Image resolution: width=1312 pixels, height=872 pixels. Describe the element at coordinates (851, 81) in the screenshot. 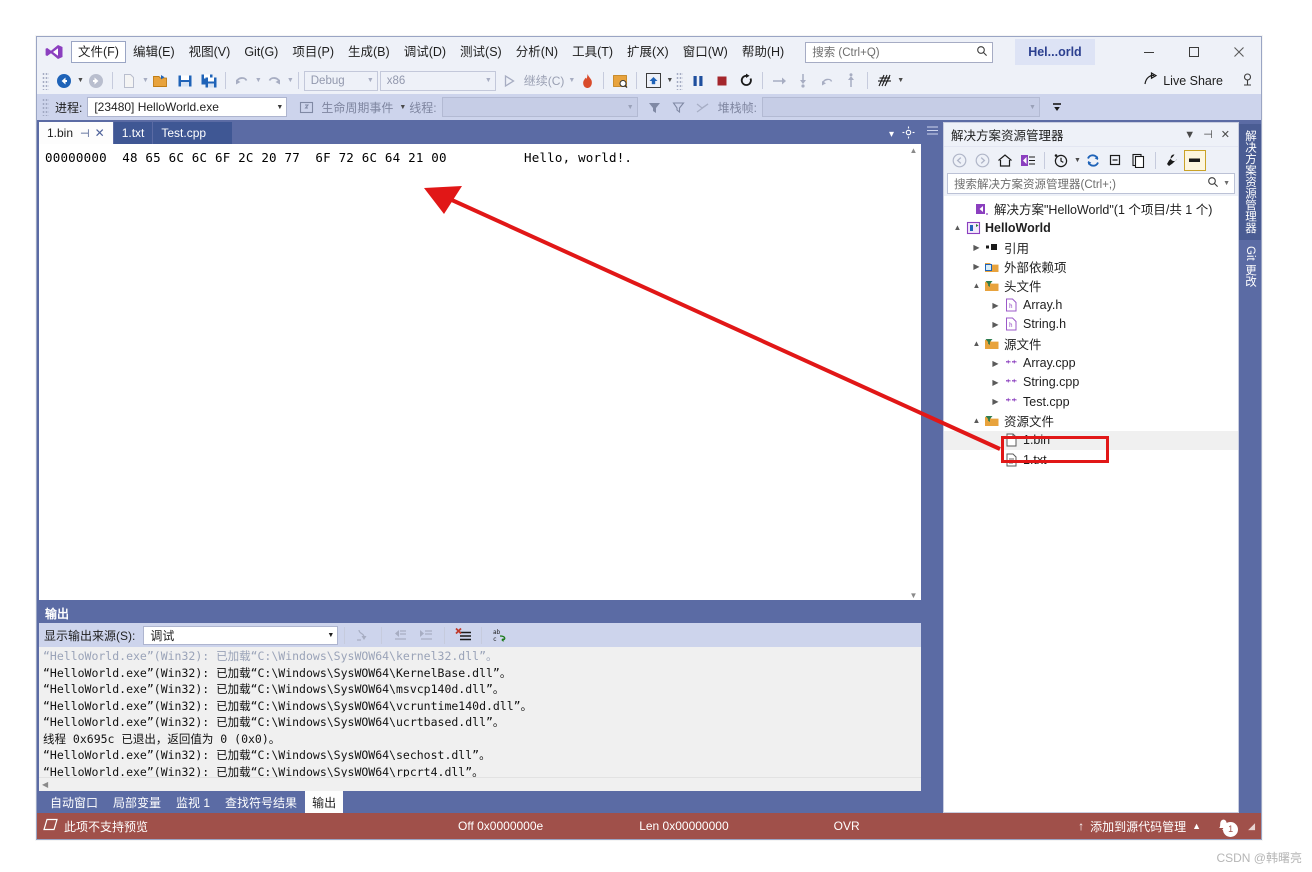

I see `step-out-alt-icon` at that location.